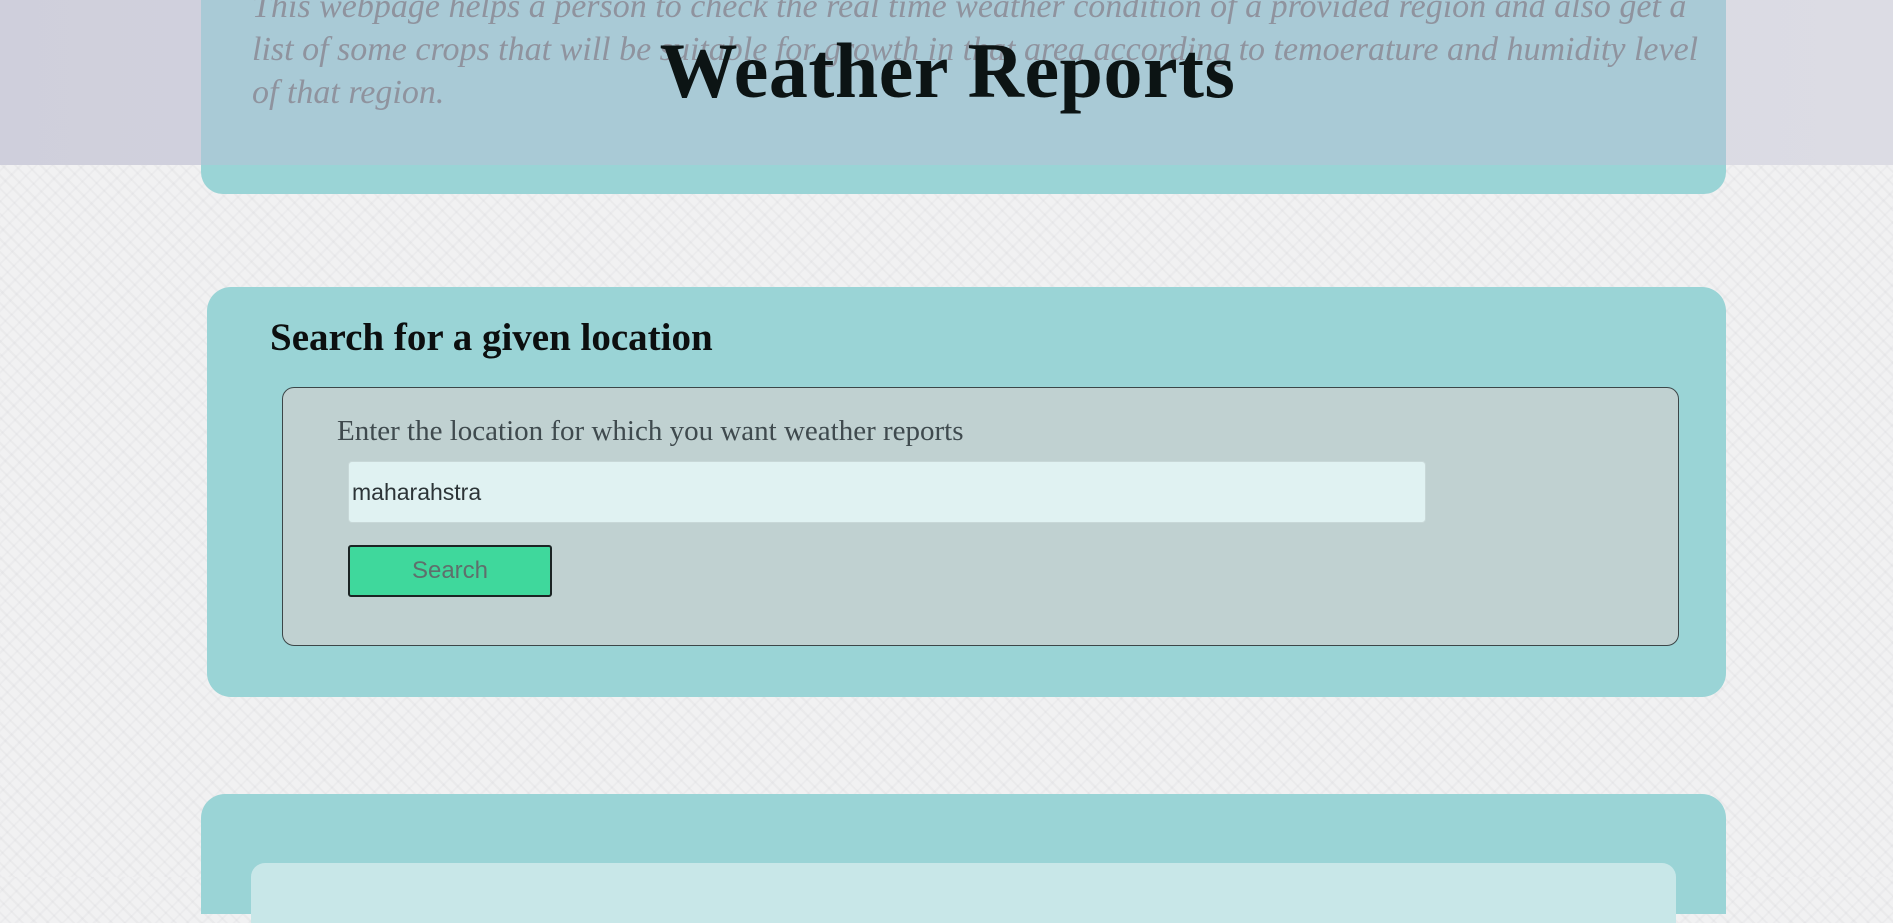 Image resolution: width=1893 pixels, height=923 pixels. I want to click on results-panel, so click(963, 893).